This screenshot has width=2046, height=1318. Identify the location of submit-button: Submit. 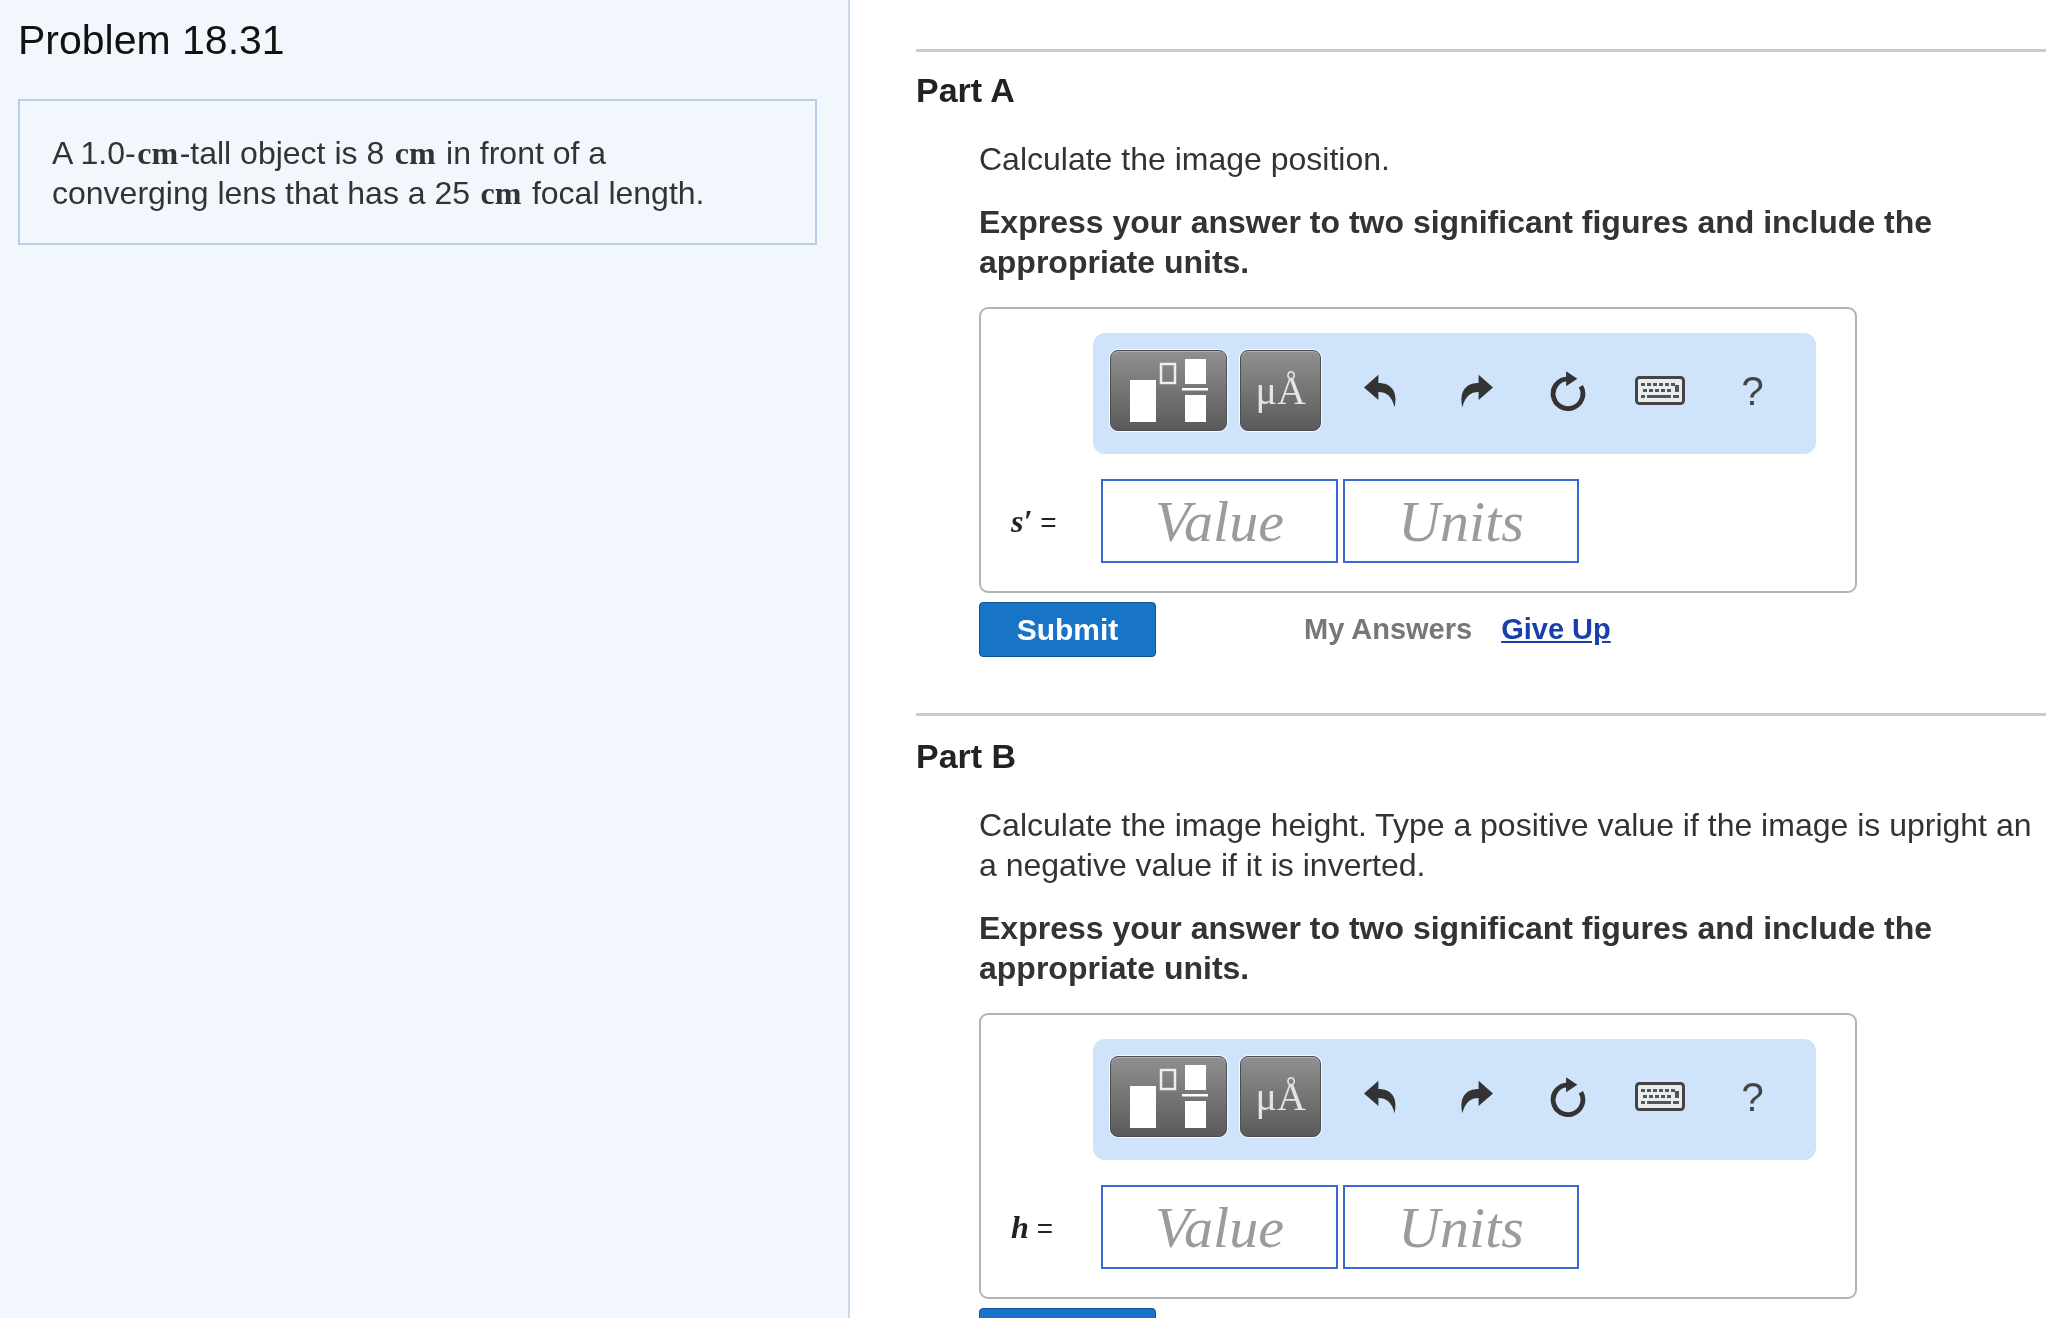
(1067, 629).